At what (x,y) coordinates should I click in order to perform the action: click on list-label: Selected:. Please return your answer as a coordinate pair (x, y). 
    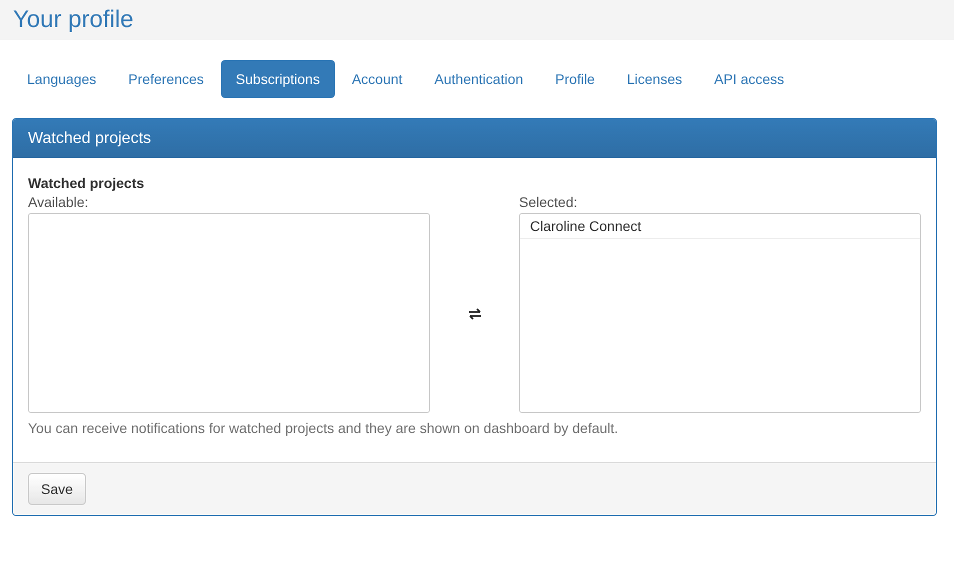
    Looking at the image, I should click on (548, 202).